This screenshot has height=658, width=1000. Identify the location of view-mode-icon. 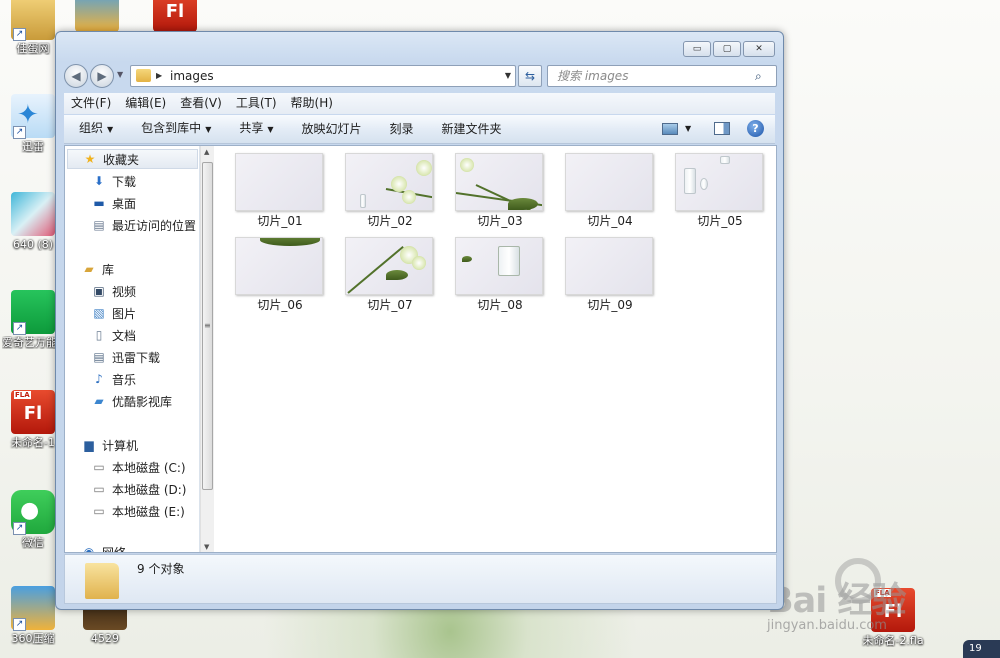
(670, 129).